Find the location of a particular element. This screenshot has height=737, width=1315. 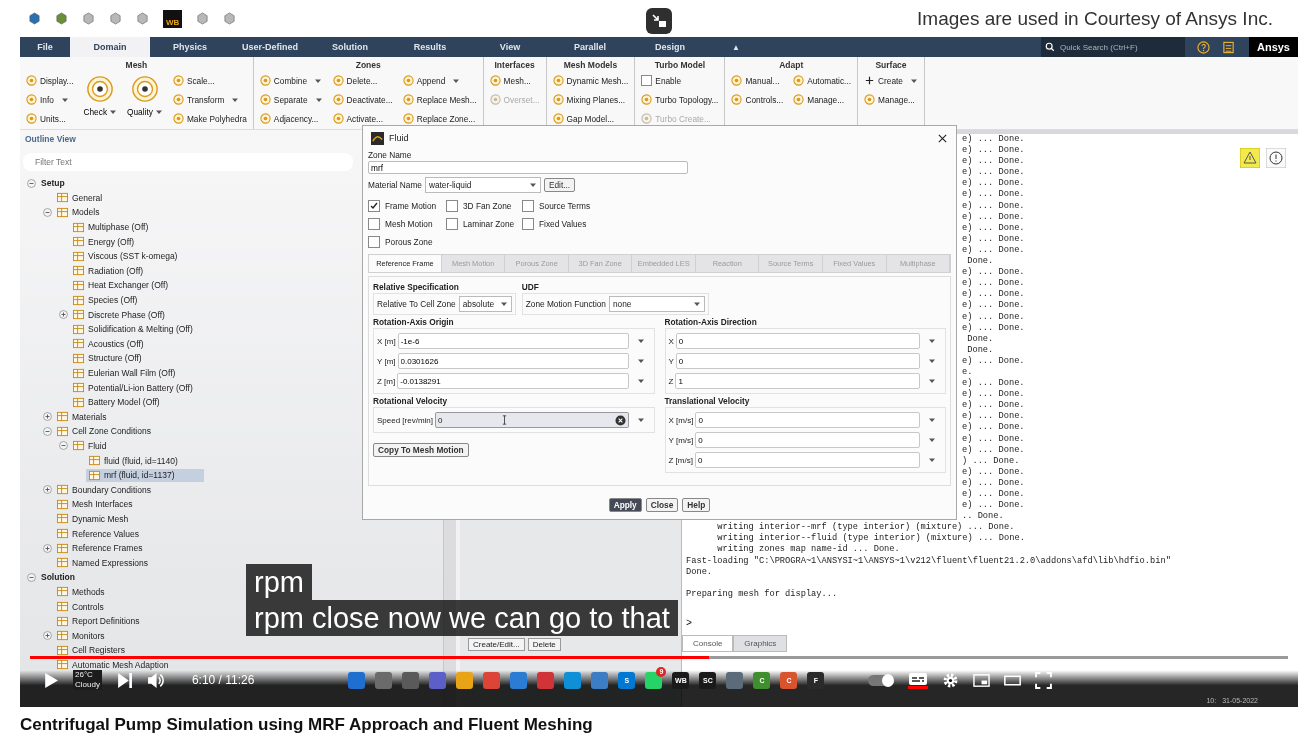

number-field: 0 is located at coordinates (807, 440).